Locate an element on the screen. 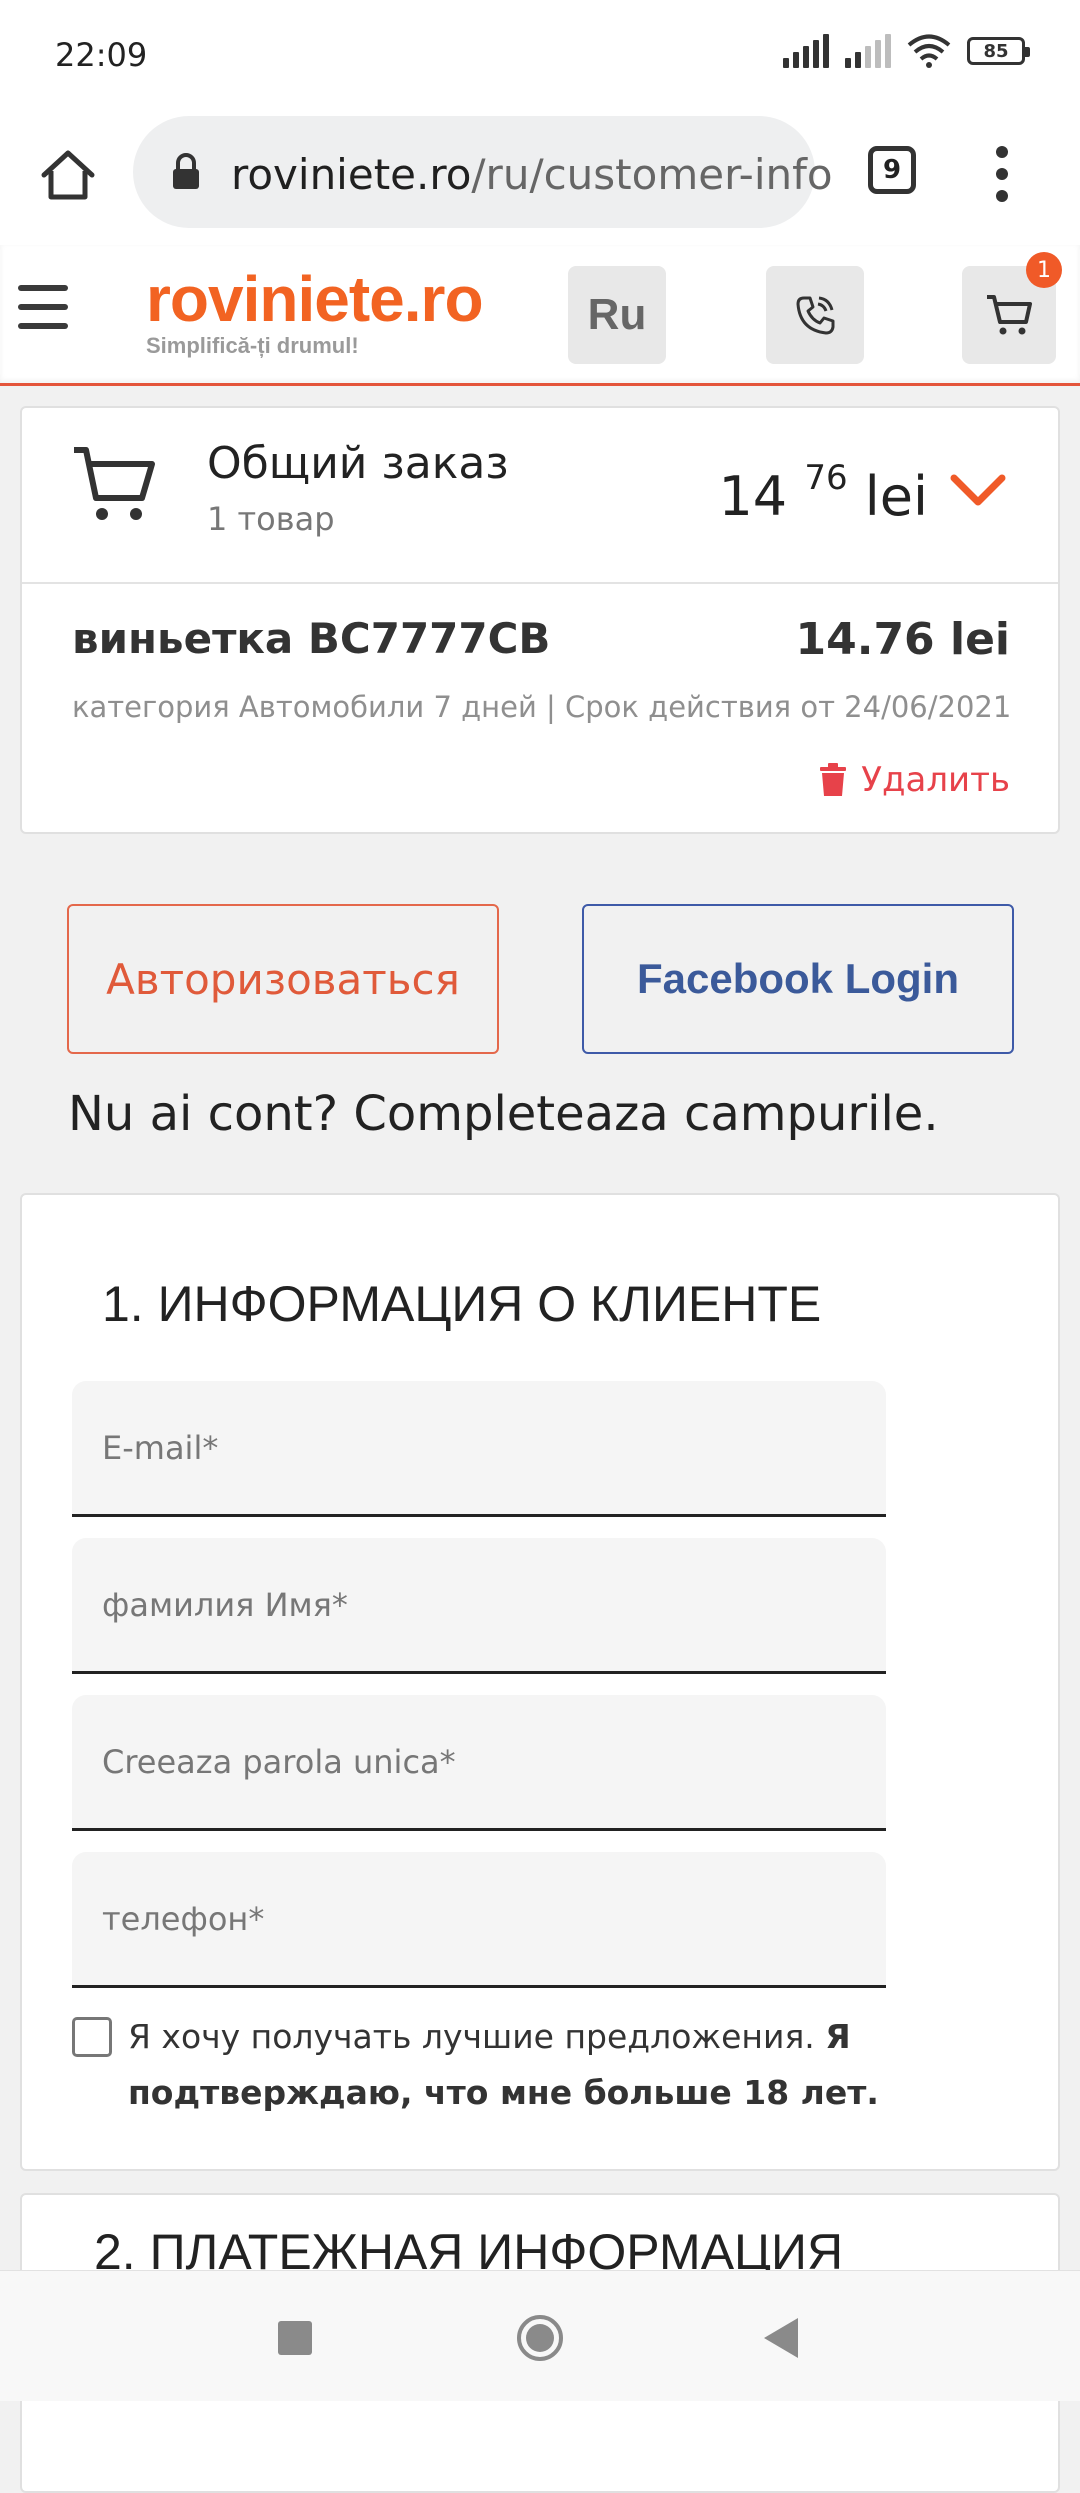 This screenshot has width=1080, height=2493. no-account-text: Nu ai cont? Completeaza campurile. is located at coordinates (503, 1114).